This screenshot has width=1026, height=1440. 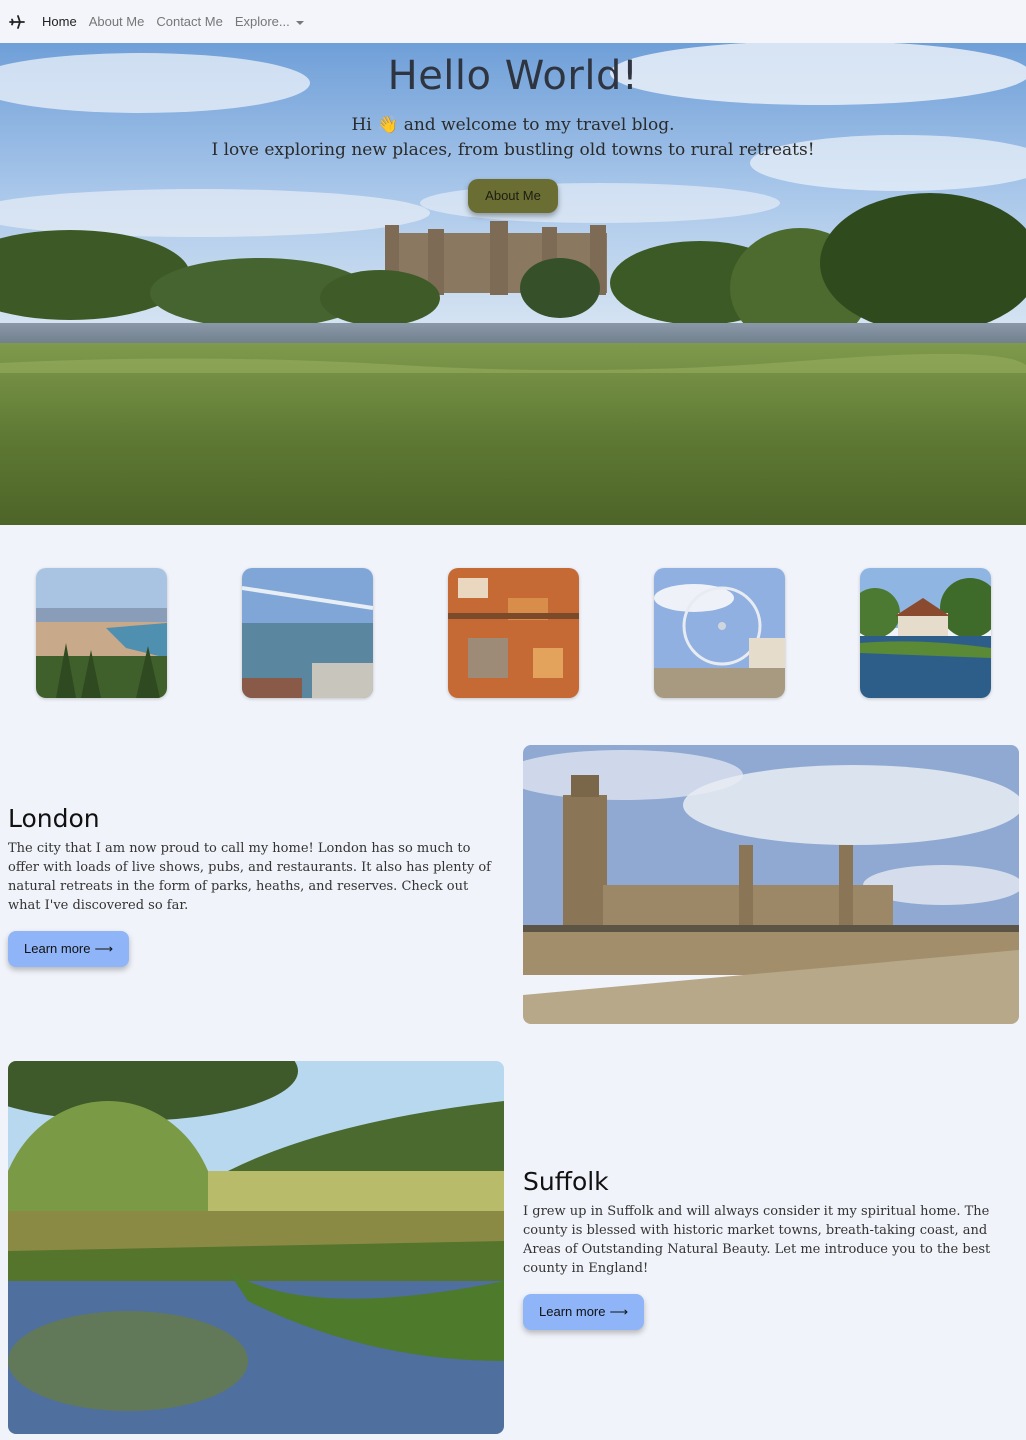 What do you see at coordinates (54, 818) in the screenshot?
I see `london-title: London` at bounding box center [54, 818].